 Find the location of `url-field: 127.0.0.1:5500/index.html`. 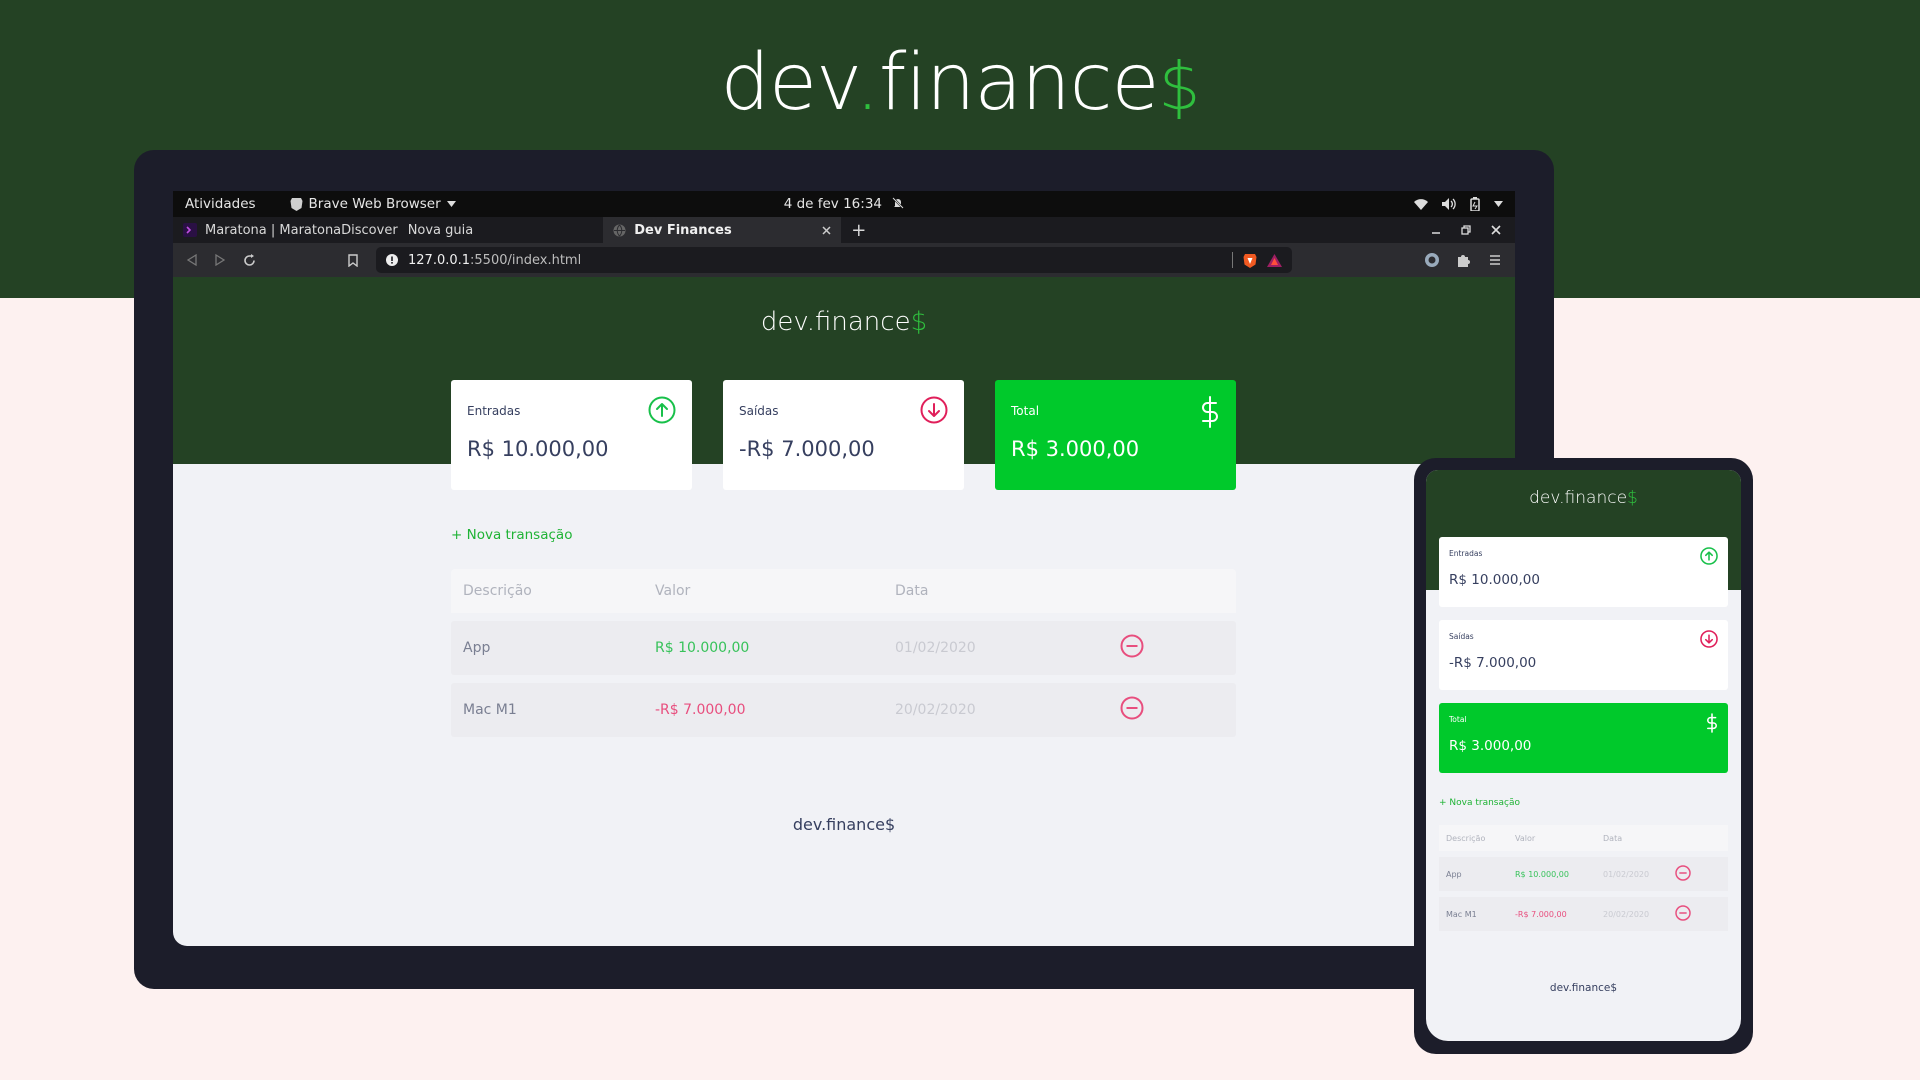

url-field: 127.0.0.1:5500/index.html is located at coordinates (834, 260).